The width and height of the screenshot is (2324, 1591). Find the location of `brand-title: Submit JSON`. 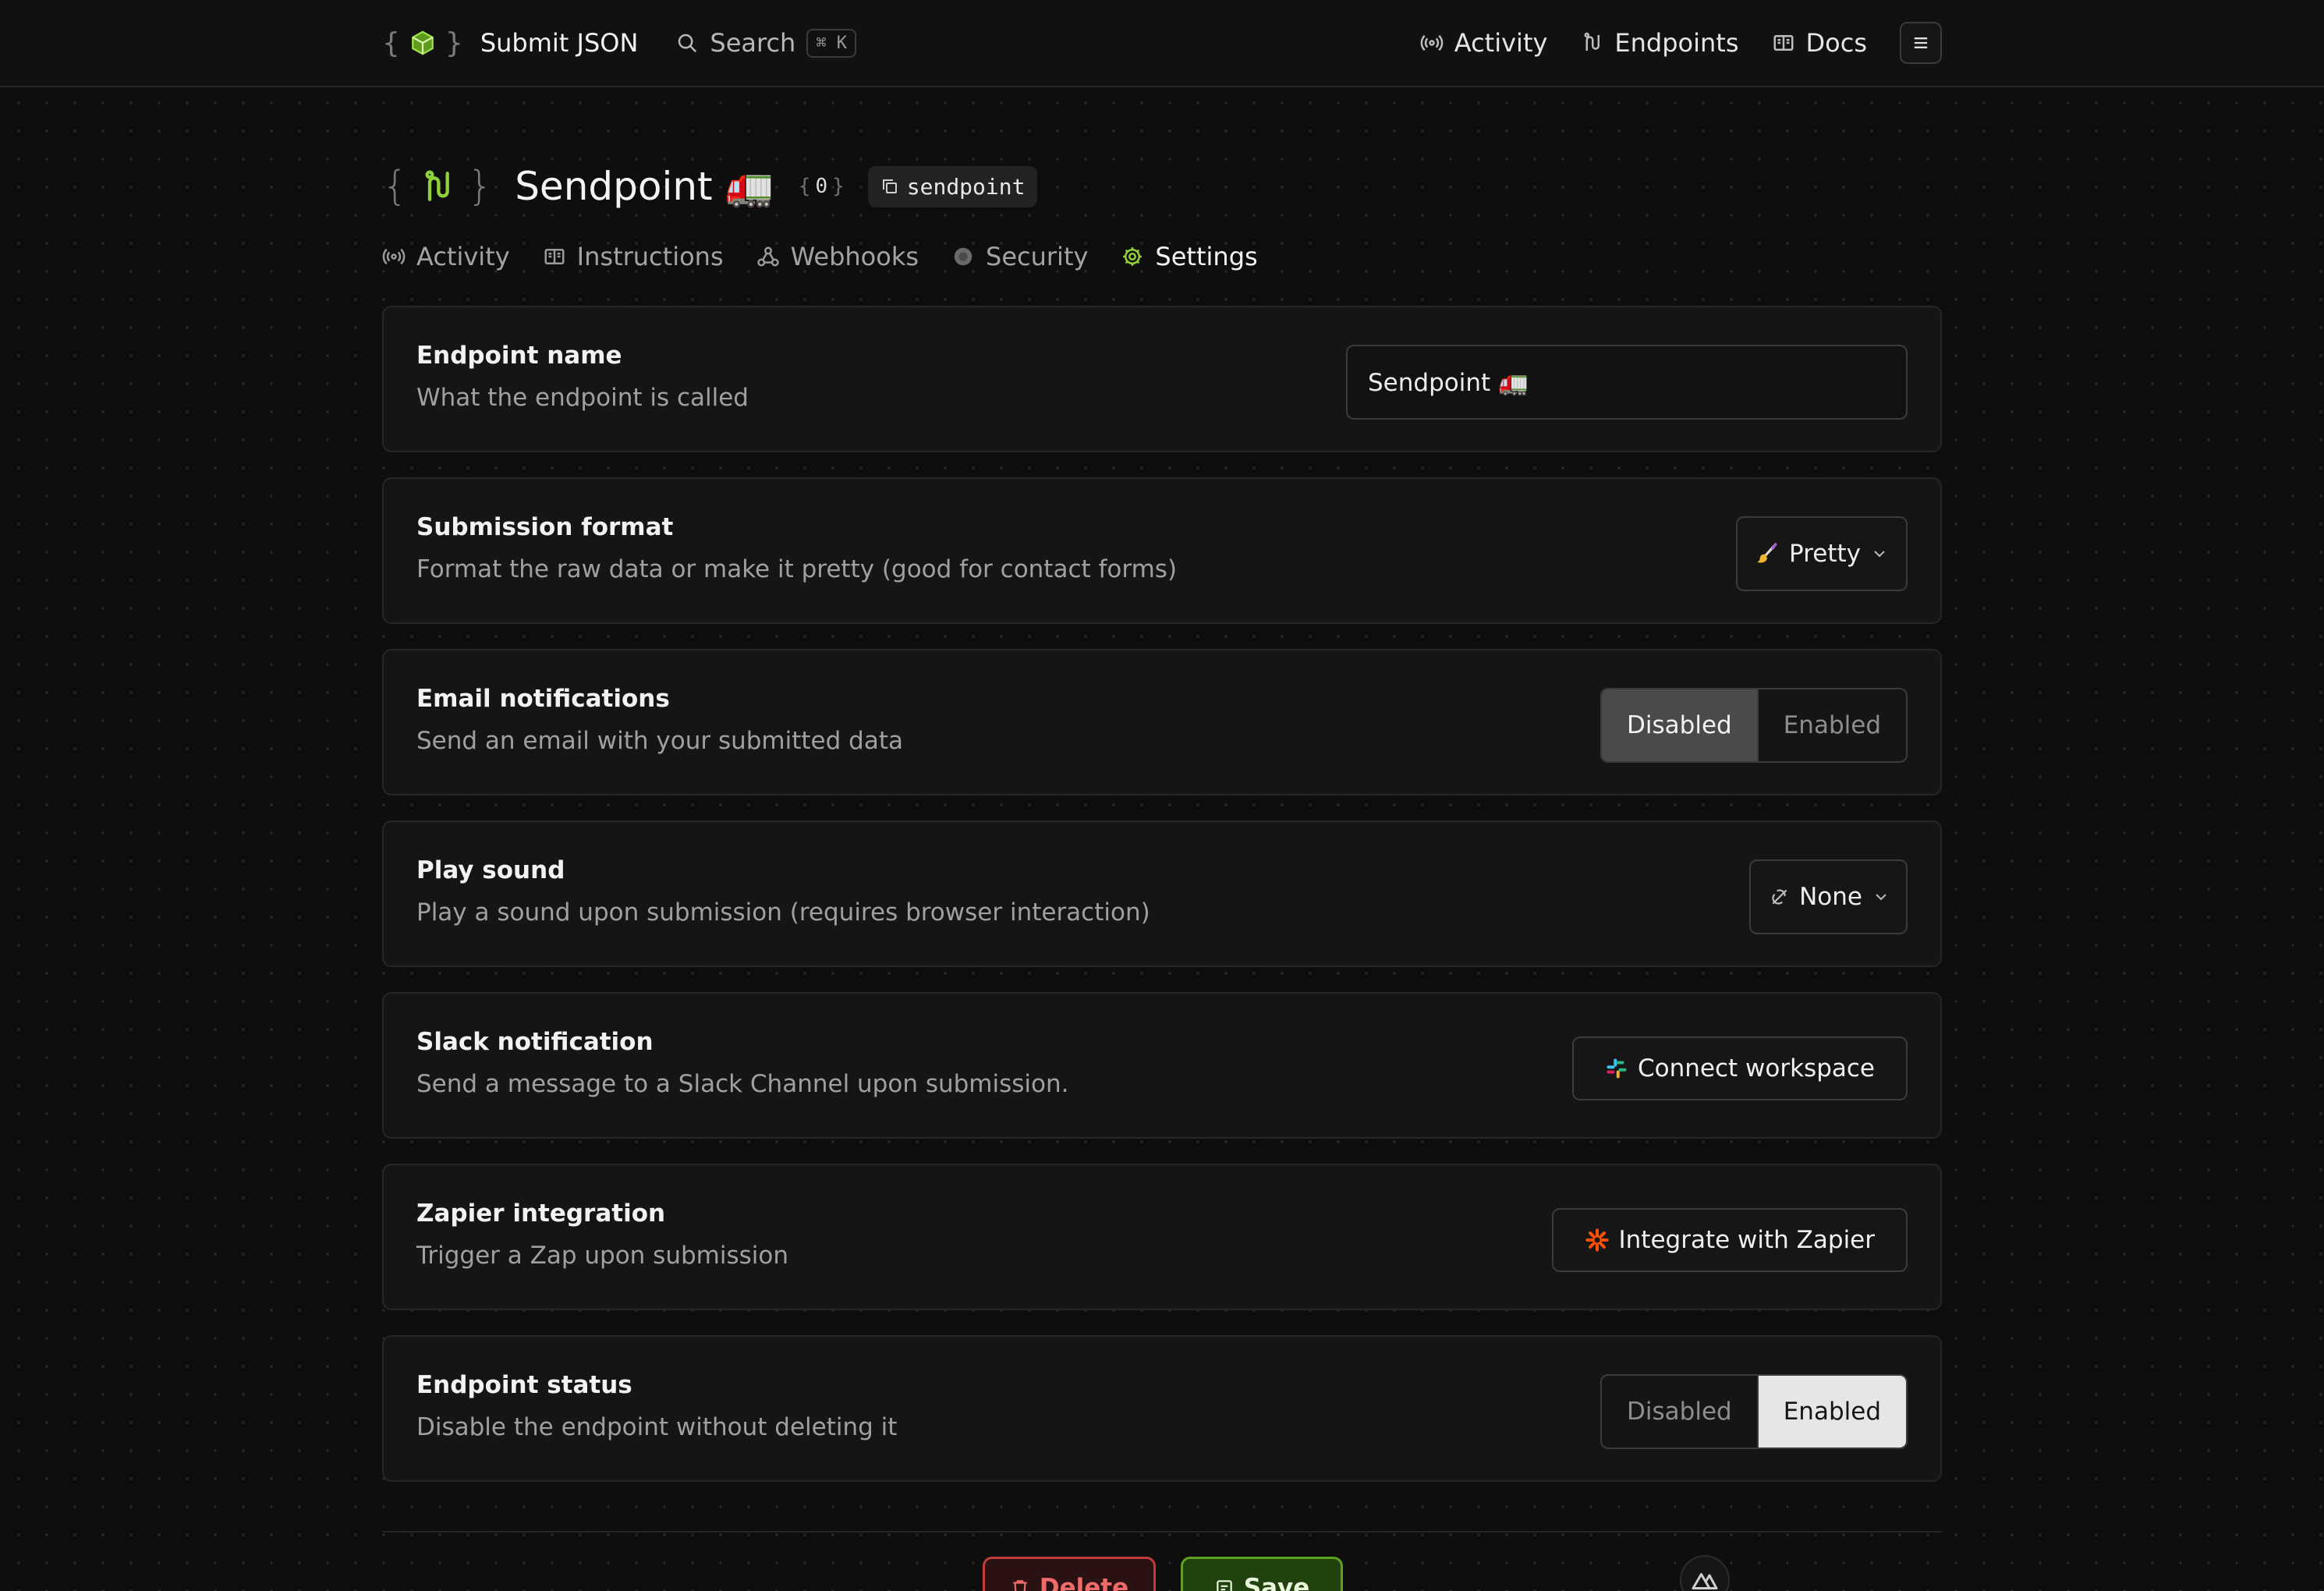

brand-title: Submit JSON is located at coordinates (559, 43).